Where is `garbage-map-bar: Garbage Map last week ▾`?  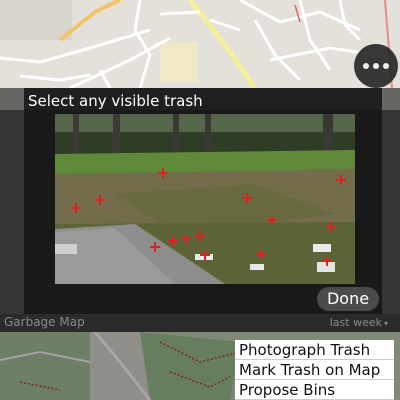
garbage-map-bar: Garbage Map last week ▾ is located at coordinates (200, 323).